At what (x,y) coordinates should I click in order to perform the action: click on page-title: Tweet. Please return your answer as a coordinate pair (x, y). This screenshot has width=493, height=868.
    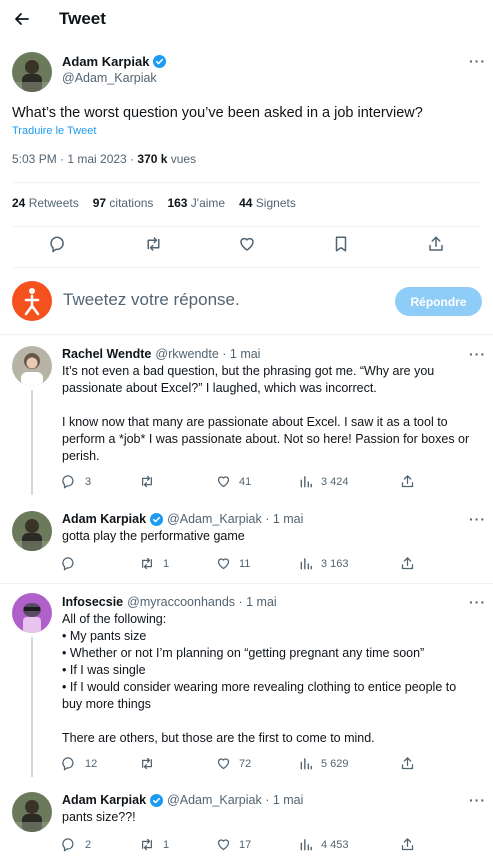
    Looking at the image, I should click on (82, 18).